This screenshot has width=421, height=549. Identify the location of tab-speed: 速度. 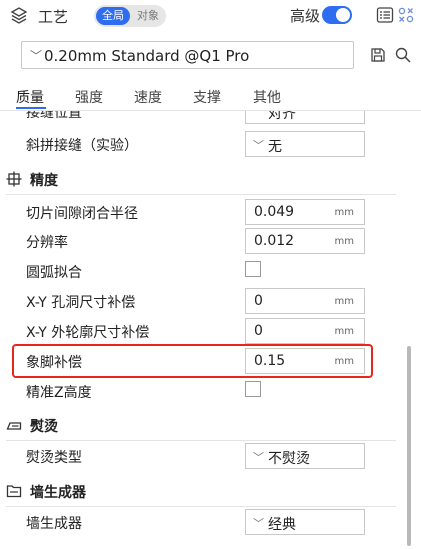
(148, 97).